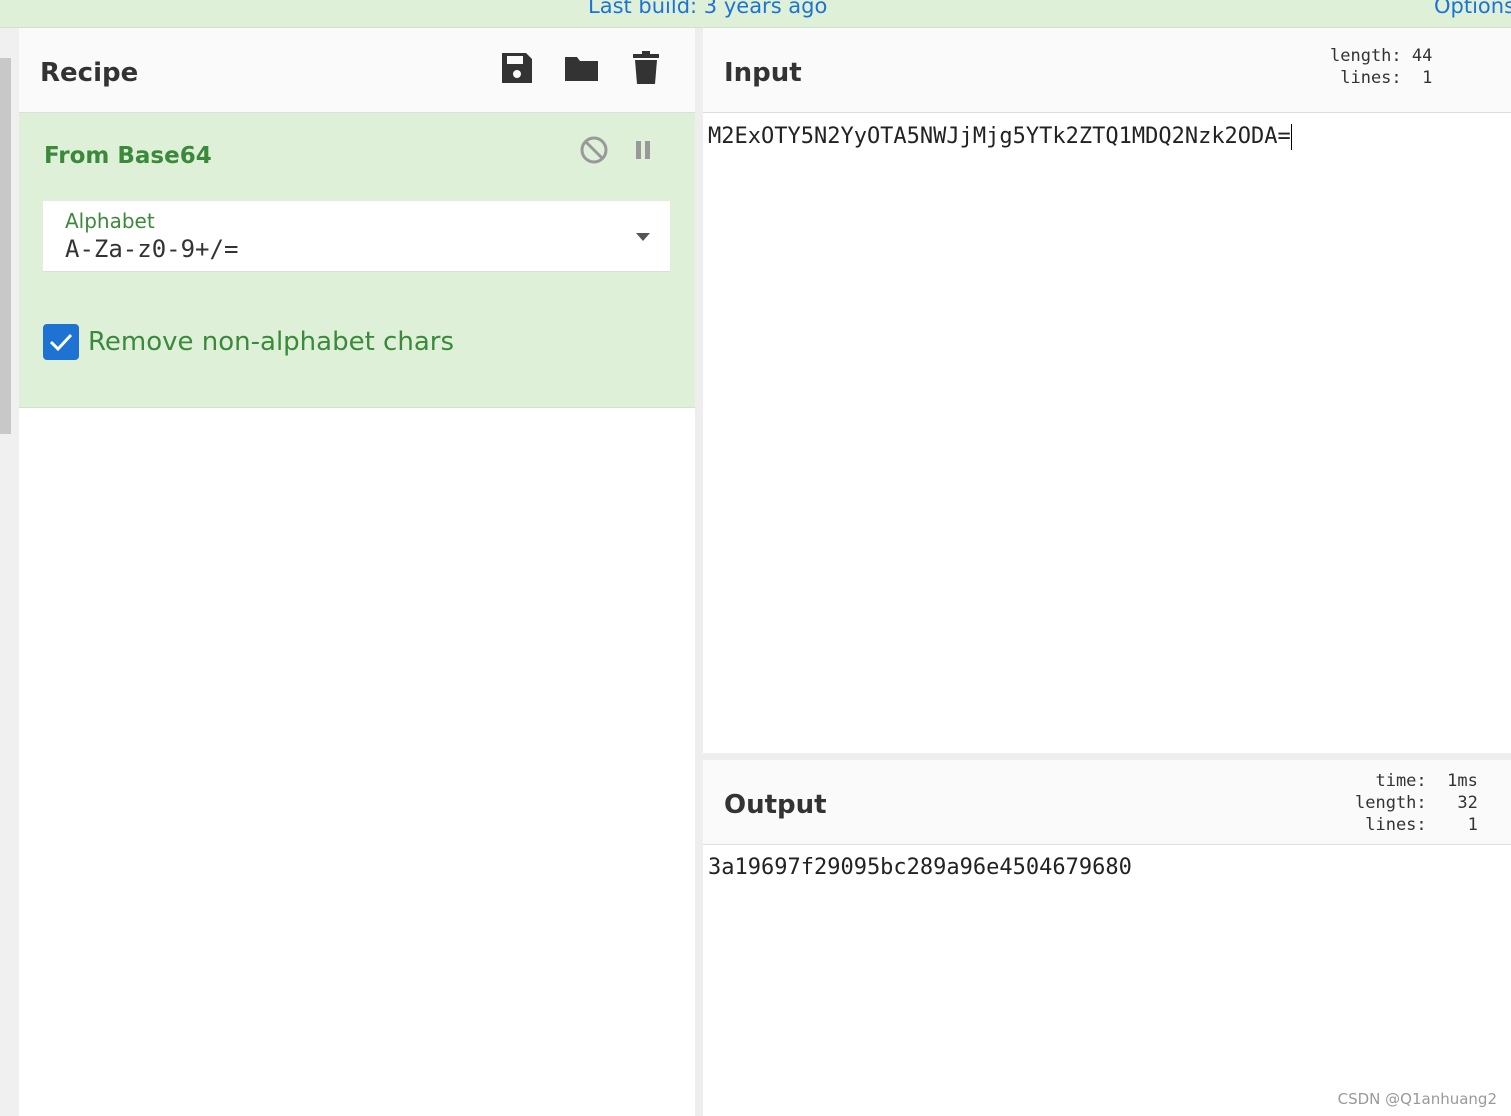 This screenshot has width=1511, height=1116. What do you see at coordinates (110, 221) in the screenshot?
I see `alphabet-label: Alphabet` at bounding box center [110, 221].